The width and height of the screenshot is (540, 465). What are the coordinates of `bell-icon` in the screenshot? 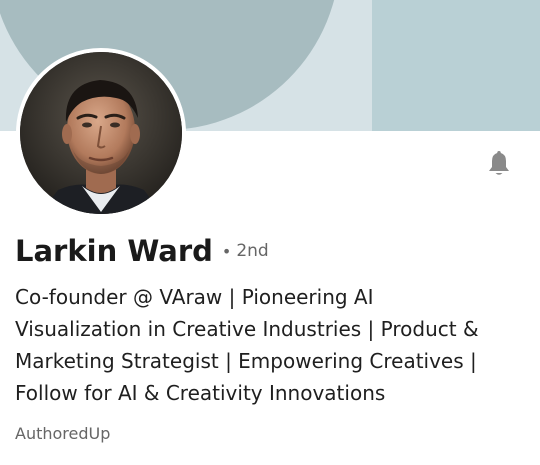 It's located at (499, 163).